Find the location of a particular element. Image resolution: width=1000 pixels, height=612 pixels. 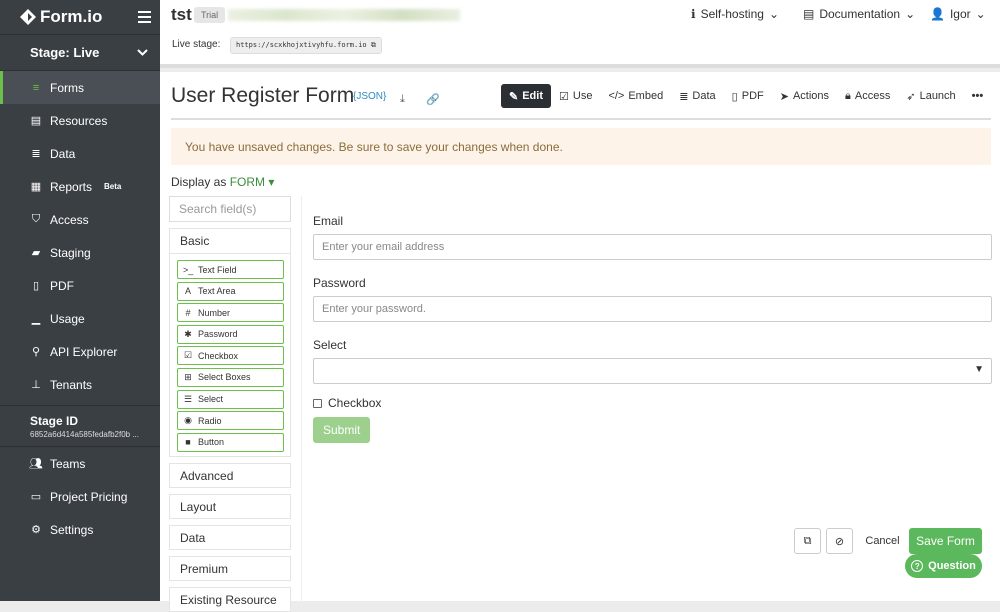

tab-pdf: ▯ PDF is located at coordinates (748, 96).